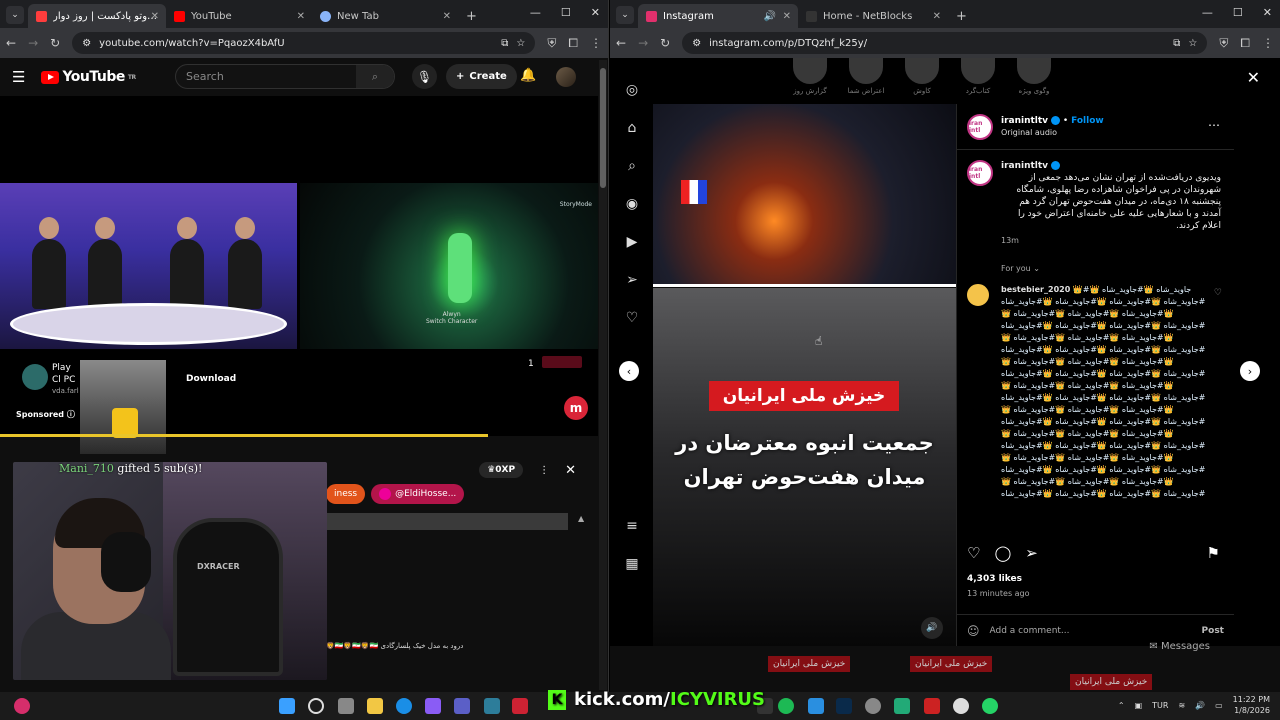  Describe the element at coordinates (621, 43) in the screenshot. I see `back-icon: ←` at that location.